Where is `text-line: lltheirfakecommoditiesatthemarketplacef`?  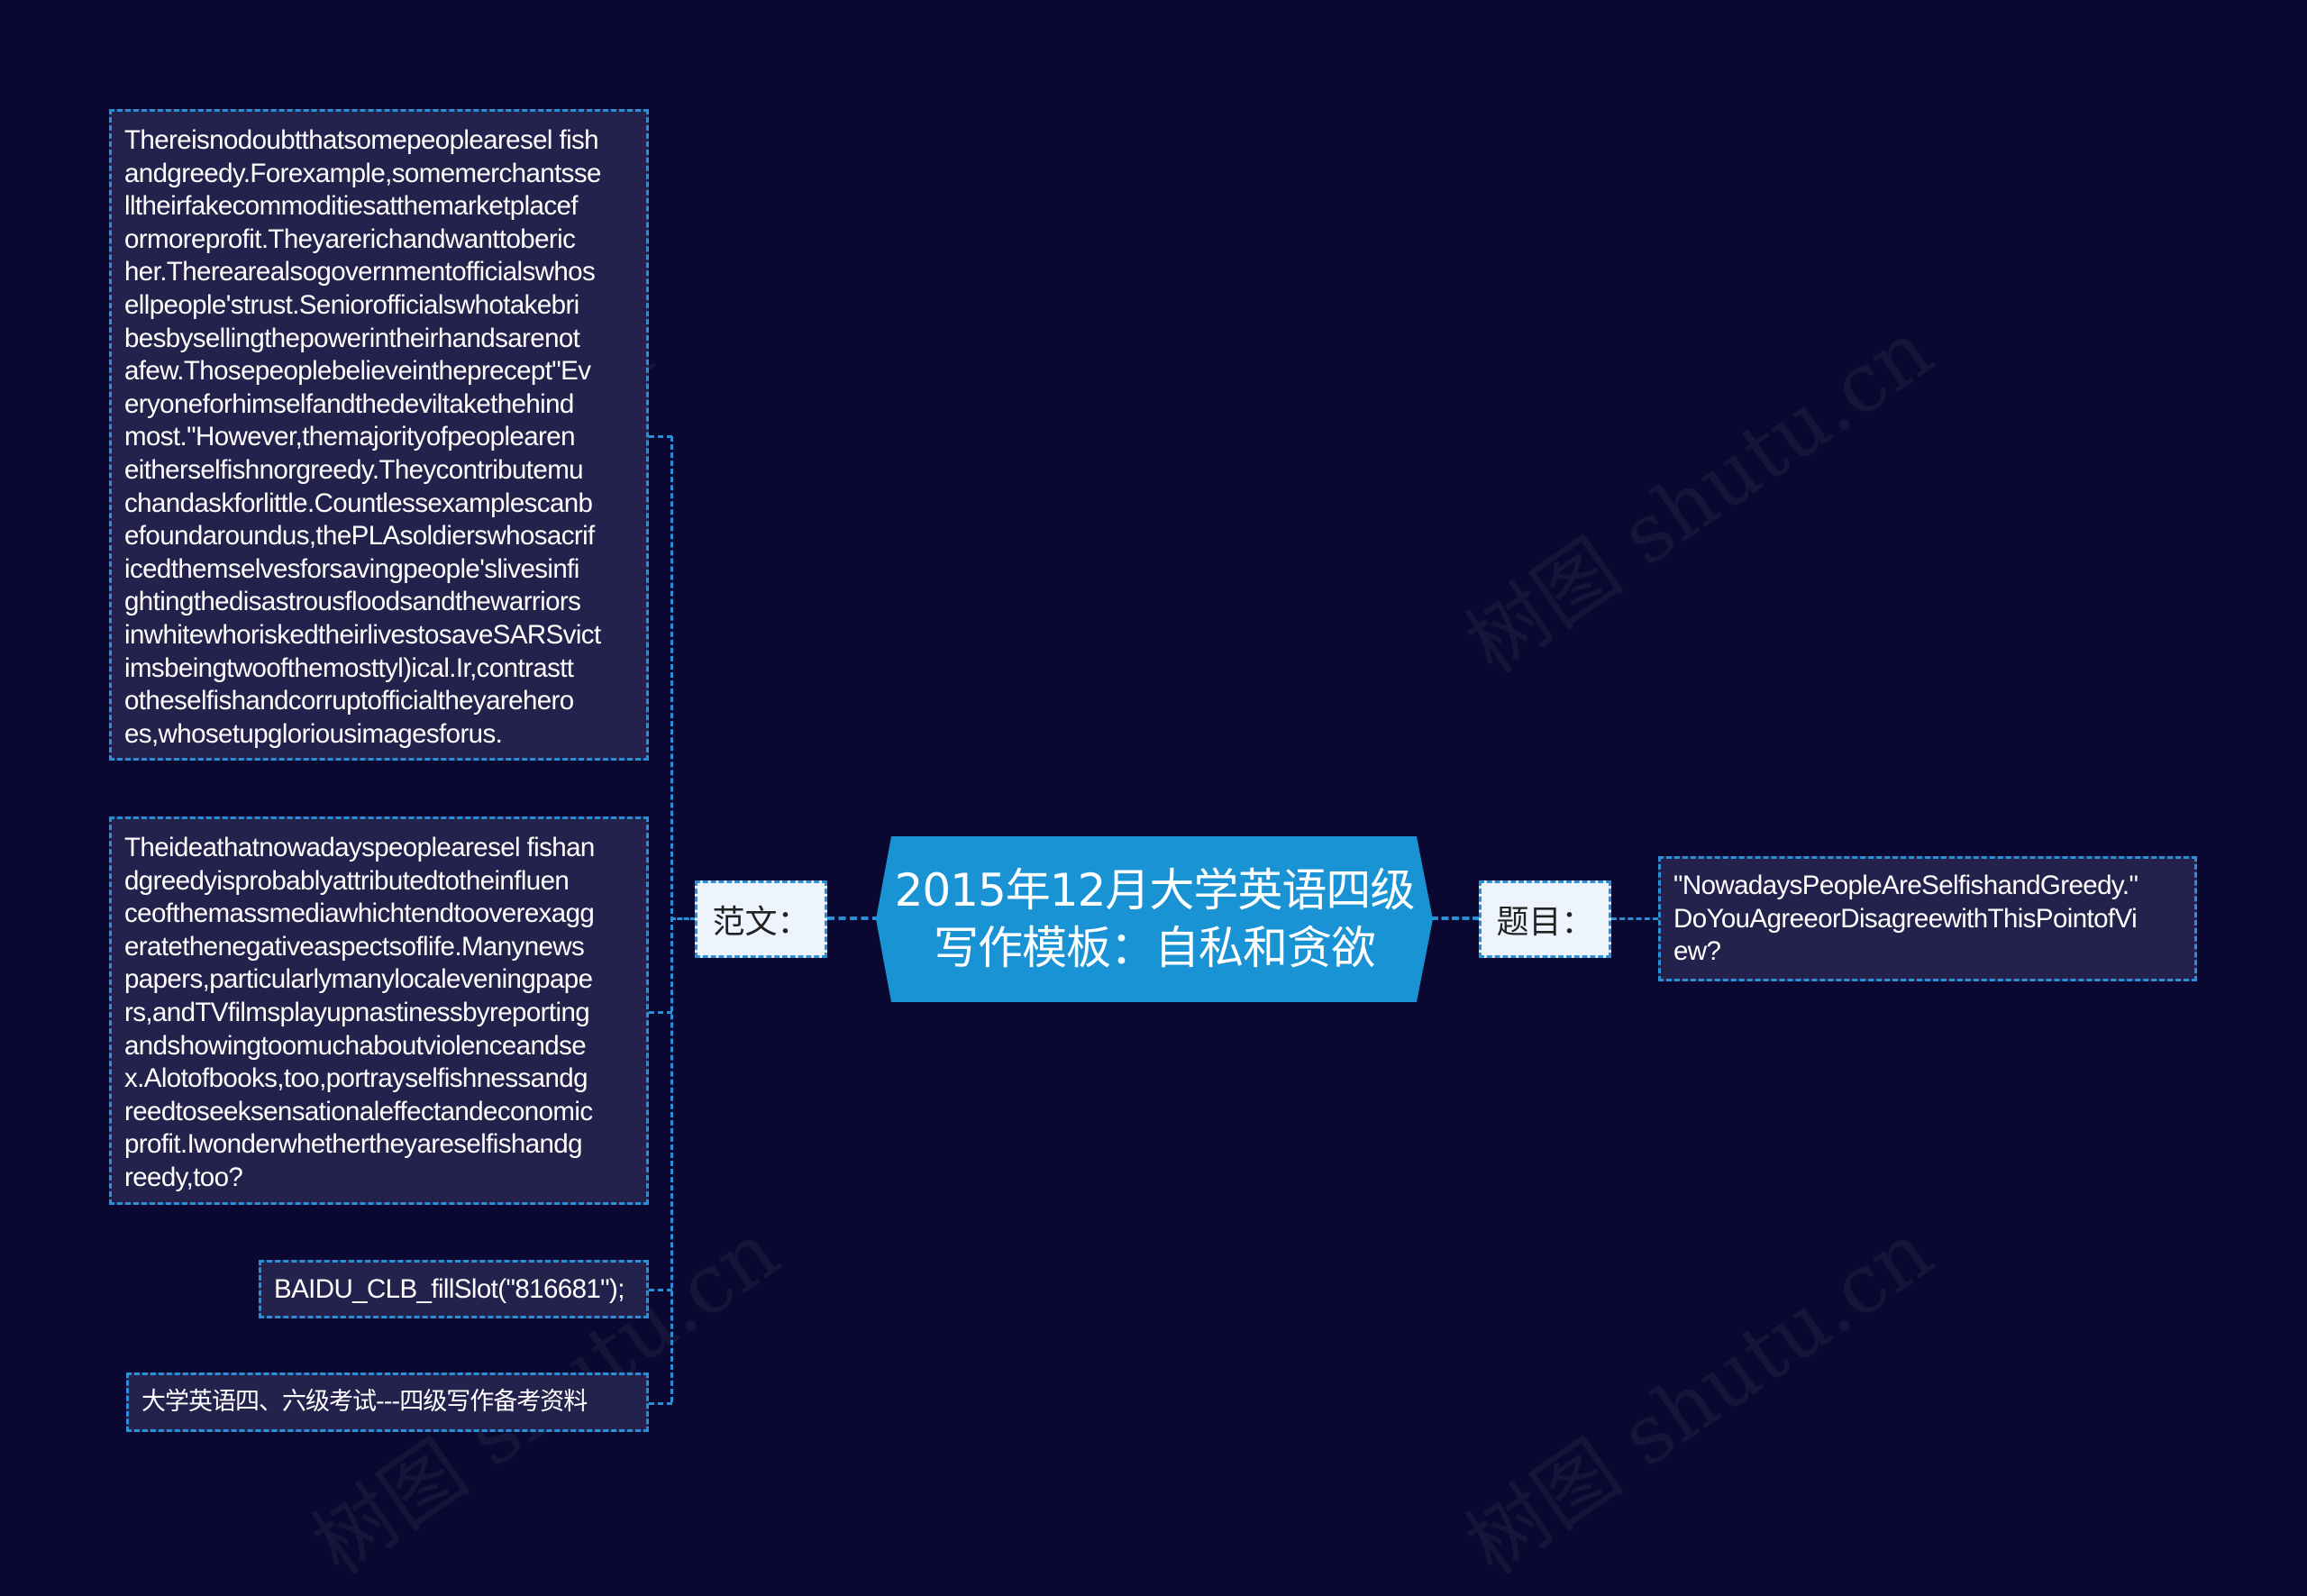
text-line: lltheirfakecommoditiesatthemarketplacef is located at coordinates (351, 206).